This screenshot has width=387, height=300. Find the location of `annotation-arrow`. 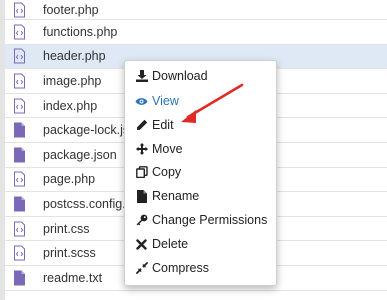

annotation-arrow is located at coordinates (212, 103).